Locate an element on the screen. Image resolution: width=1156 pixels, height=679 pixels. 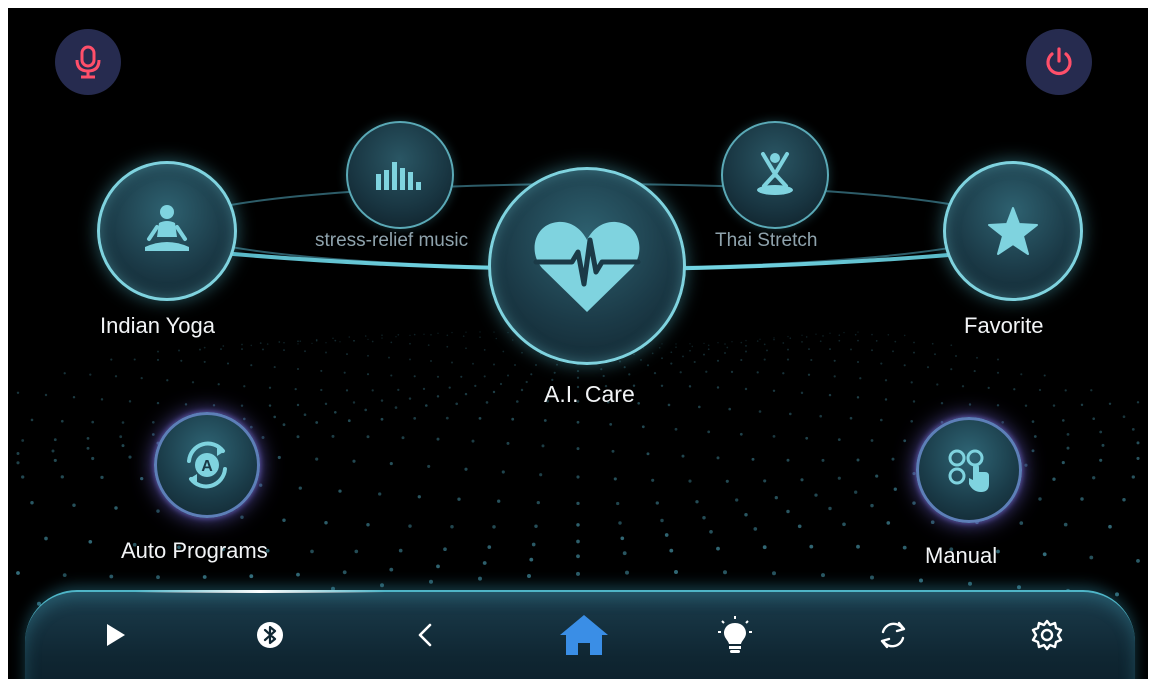
home-button is located at coordinates (584, 635).